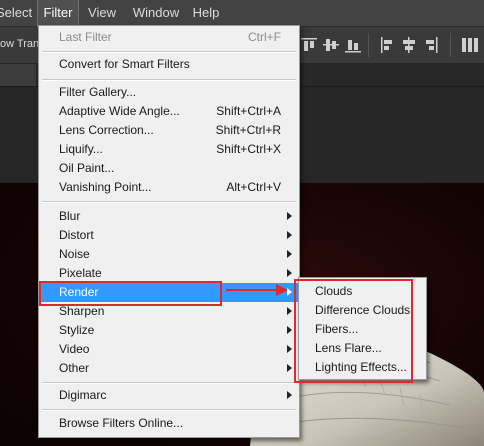 This screenshot has width=484, height=446. Describe the element at coordinates (431, 45) in the screenshot. I see `distribute-right-icon` at that location.